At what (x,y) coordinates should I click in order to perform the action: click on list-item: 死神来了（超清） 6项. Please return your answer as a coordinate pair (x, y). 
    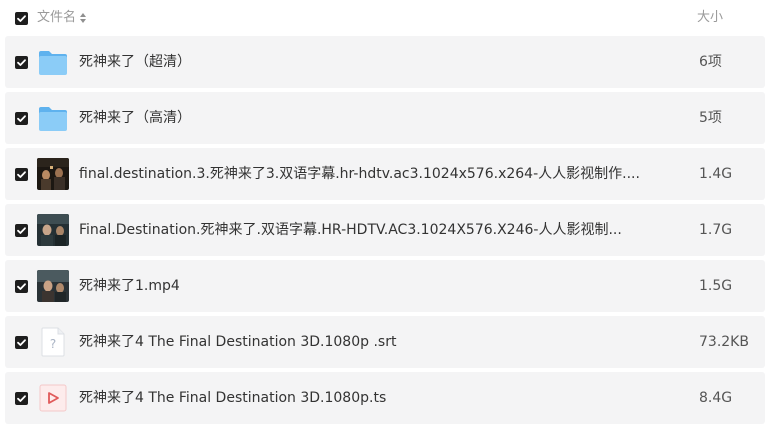
    Looking at the image, I should click on (385, 62).